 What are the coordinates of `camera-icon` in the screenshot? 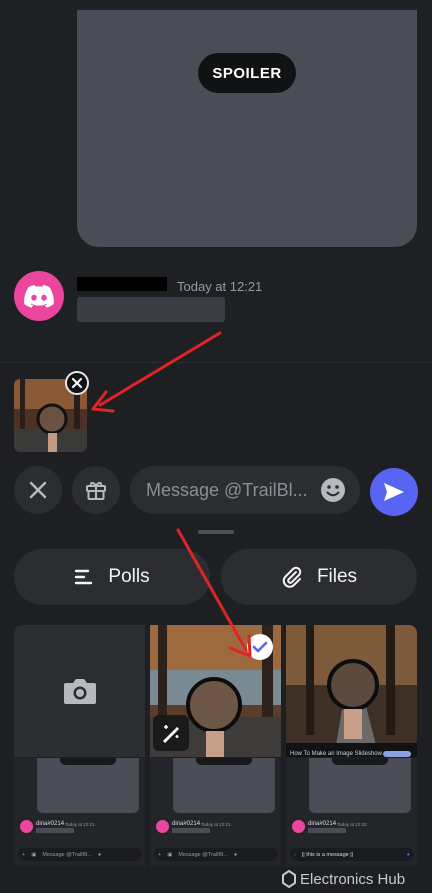 It's located at (79, 691).